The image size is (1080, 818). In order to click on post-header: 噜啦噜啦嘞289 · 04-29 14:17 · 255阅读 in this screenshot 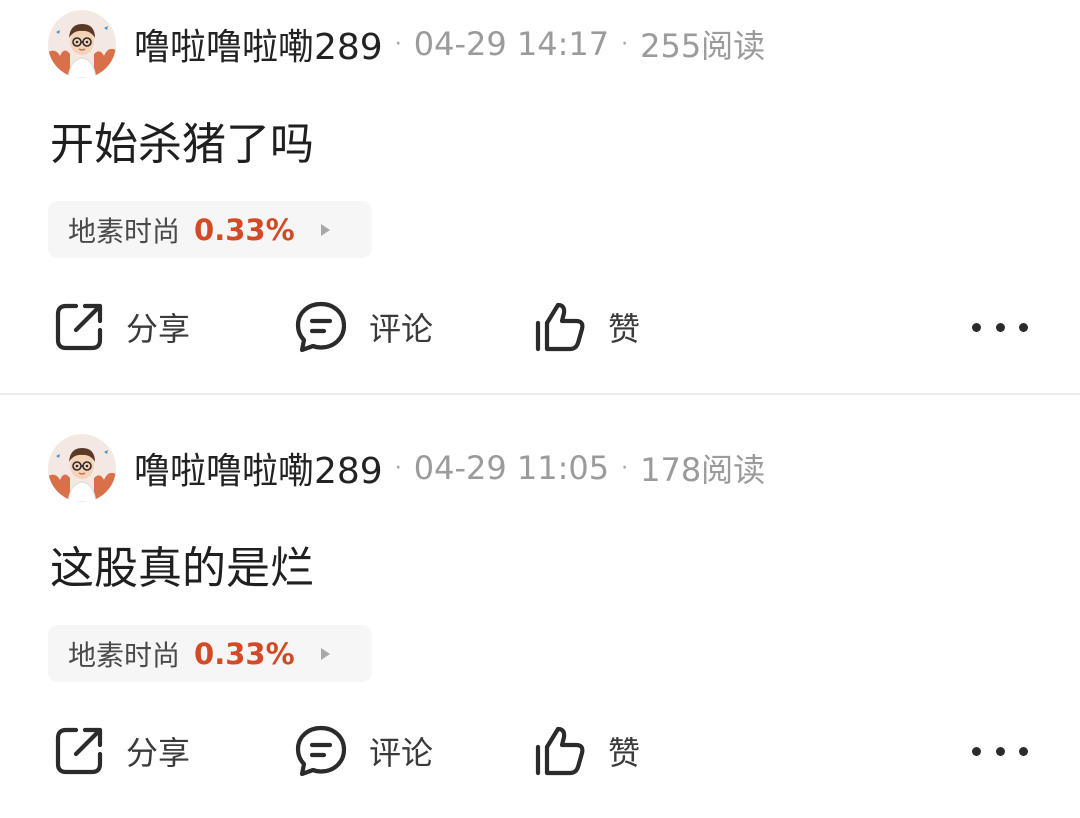, I will do `click(406, 44)`.